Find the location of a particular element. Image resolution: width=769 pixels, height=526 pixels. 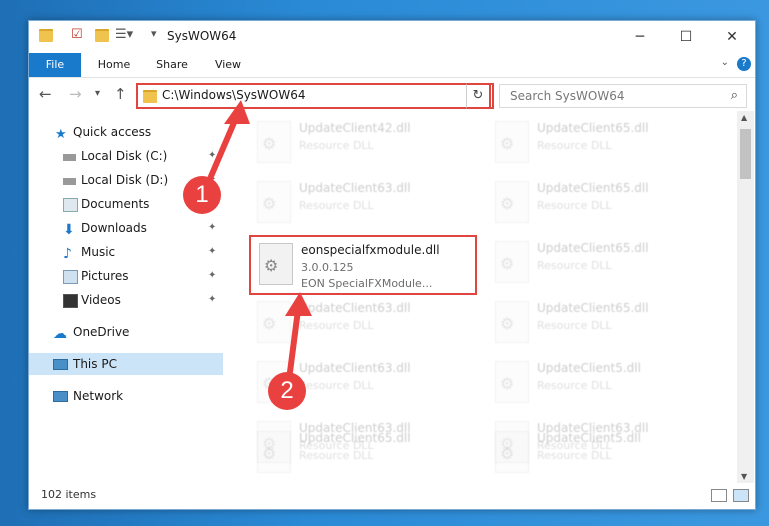

sidebar-item-label: Videos is located at coordinates (101, 300).